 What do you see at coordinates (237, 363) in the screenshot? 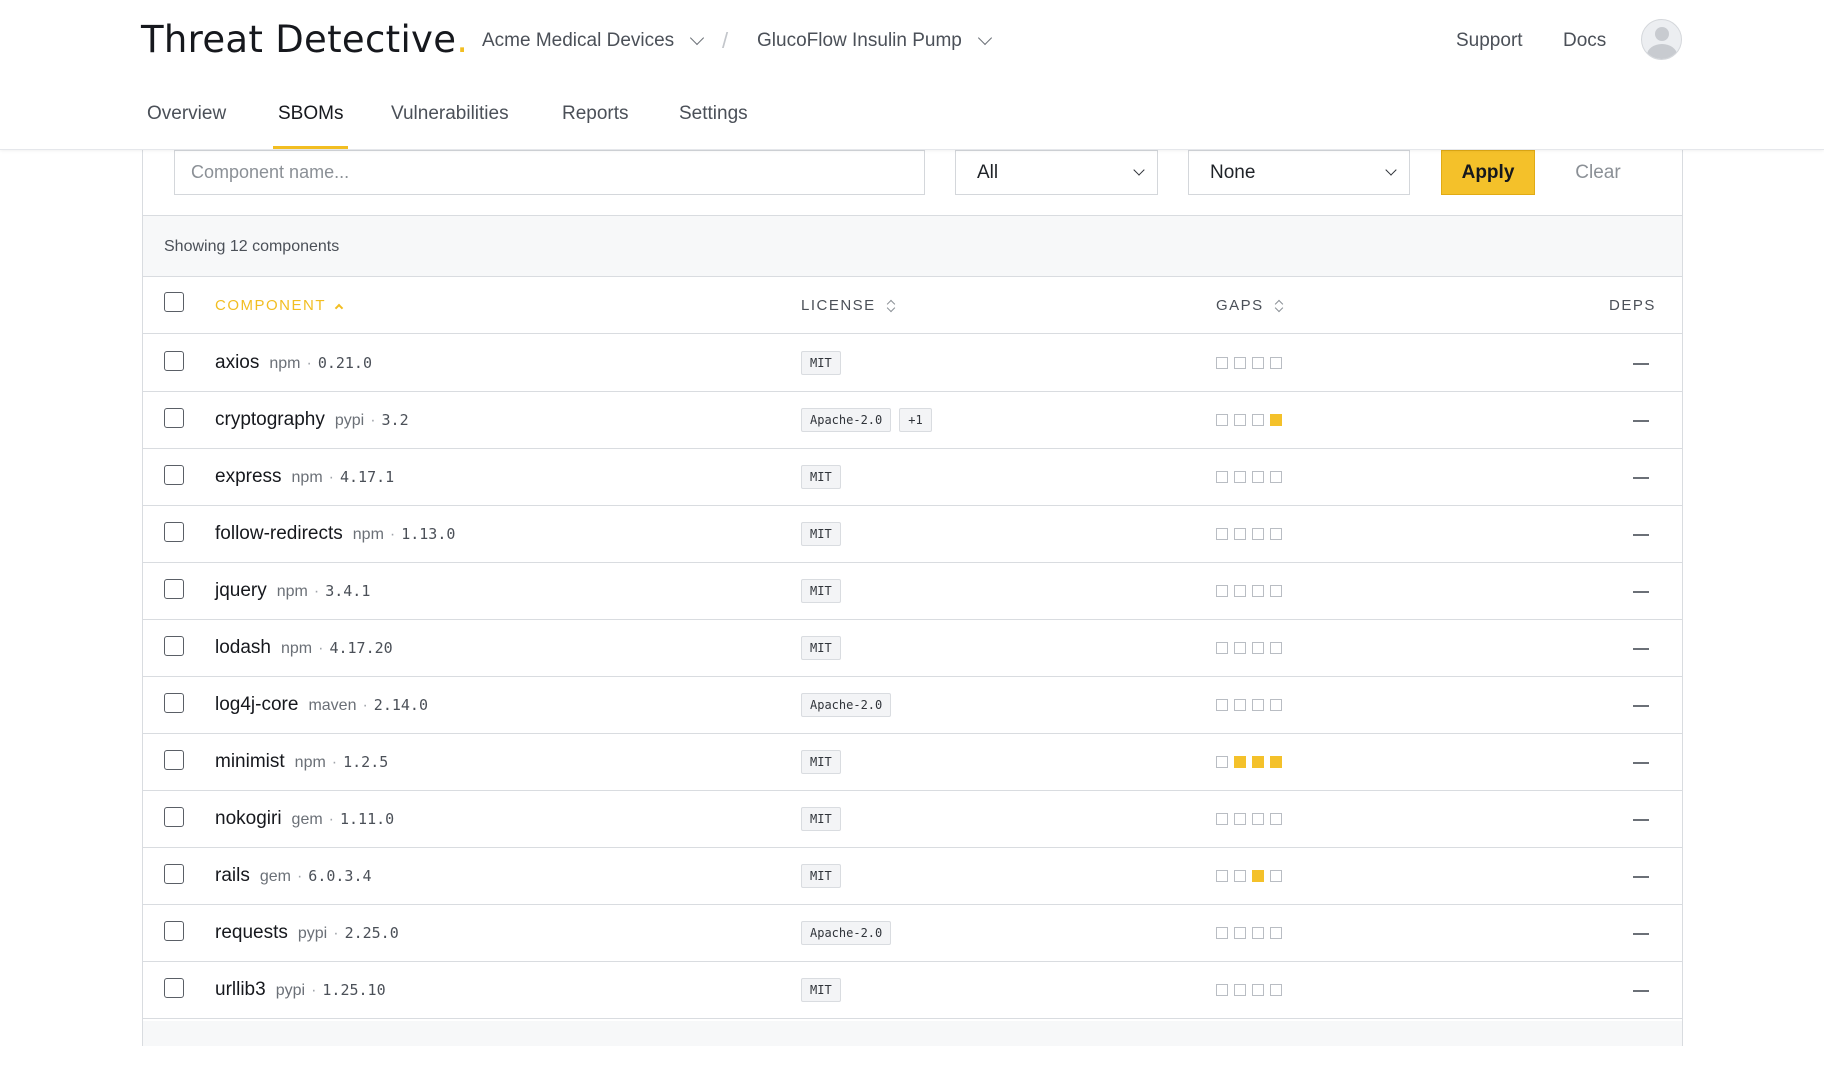
I see `component-name-link: axios` at bounding box center [237, 363].